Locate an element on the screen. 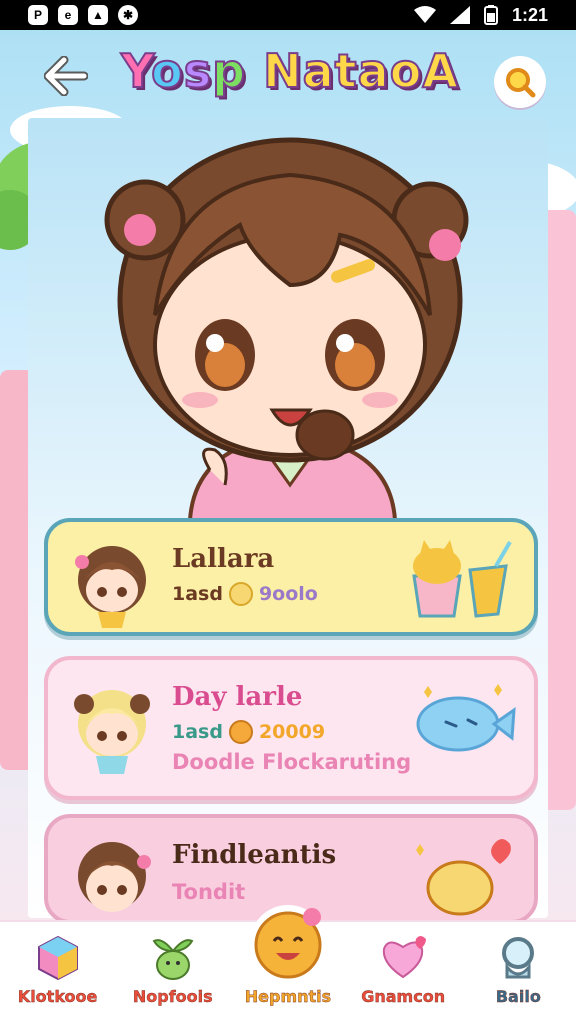 The image size is (576, 1024). blue-fish-icon is located at coordinates (466, 718).